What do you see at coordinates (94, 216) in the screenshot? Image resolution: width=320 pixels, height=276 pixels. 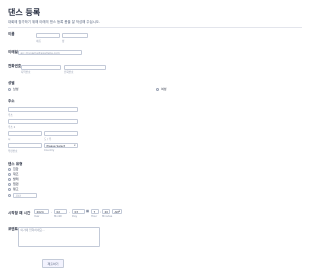 I see `hour-sublabel: Hour` at bounding box center [94, 216].